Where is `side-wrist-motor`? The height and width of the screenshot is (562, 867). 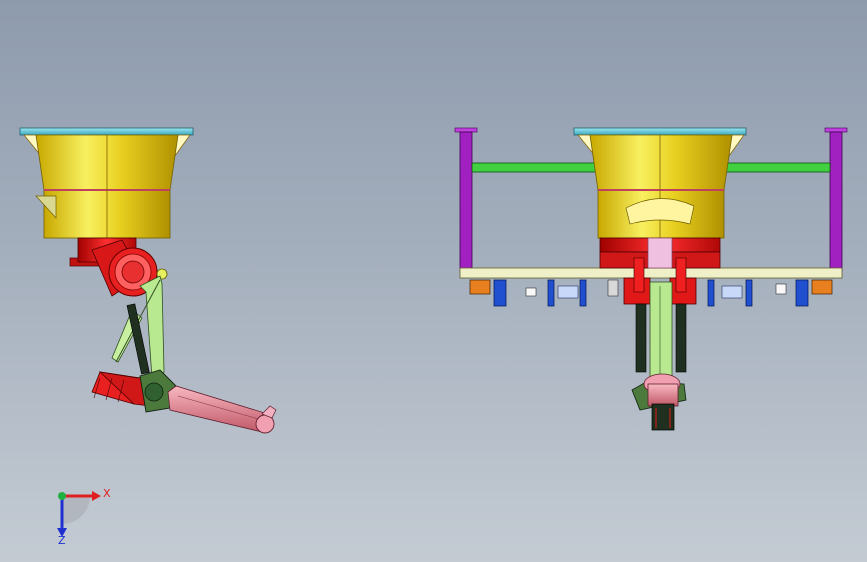
side-wrist-motor is located at coordinates (134, 391).